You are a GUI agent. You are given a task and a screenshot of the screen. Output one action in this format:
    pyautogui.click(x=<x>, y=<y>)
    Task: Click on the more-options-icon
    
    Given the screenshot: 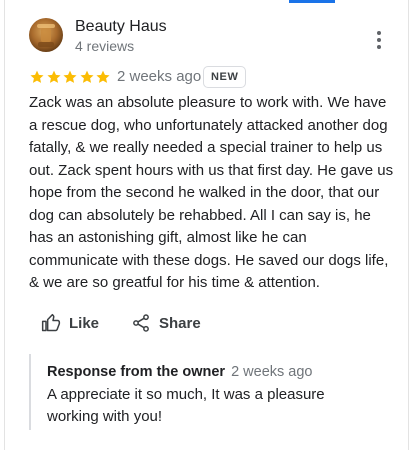 What is the action you would take?
    pyautogui.click(x=380, y=40)
    